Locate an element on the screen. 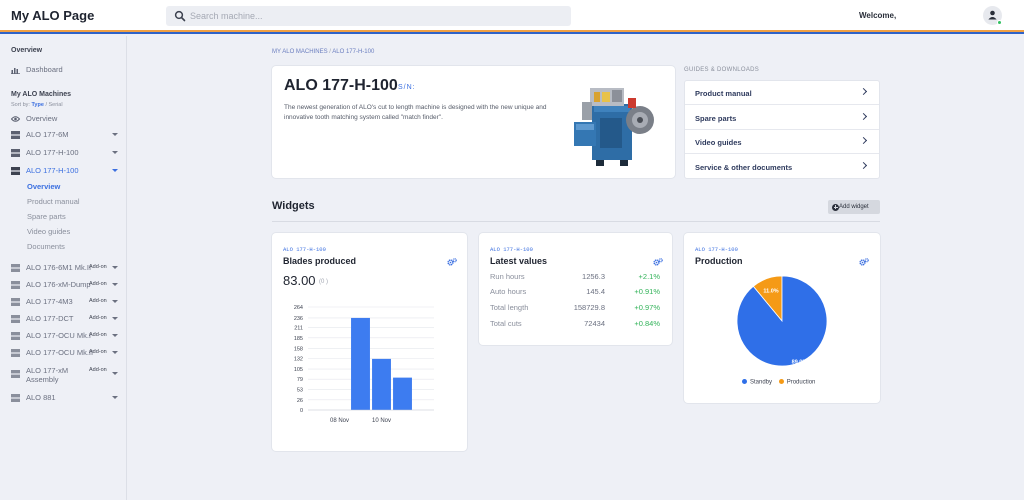  production-pie-chart: 11.0% 89.0% is located at coordinates (782, 321).